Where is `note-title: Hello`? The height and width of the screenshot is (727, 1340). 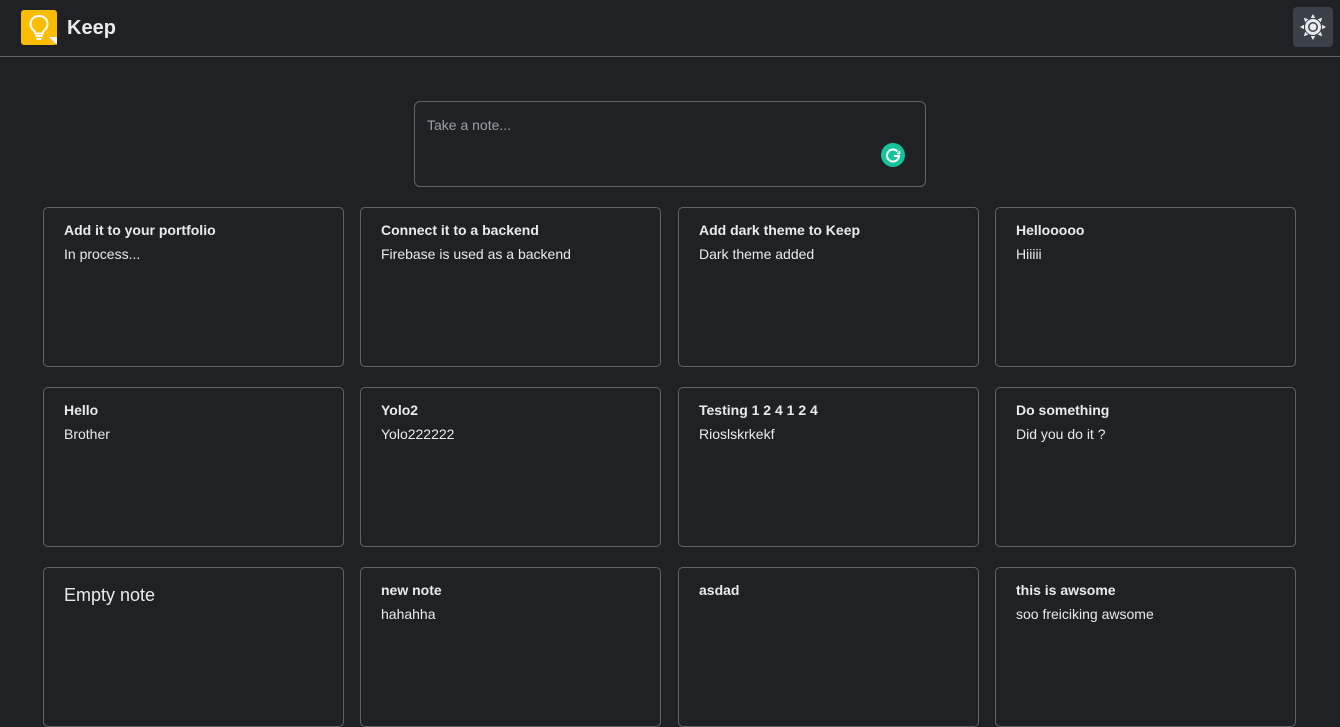
note-title: Hello is located at coordinates (81, 410).